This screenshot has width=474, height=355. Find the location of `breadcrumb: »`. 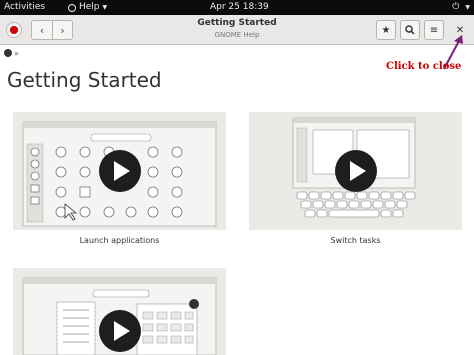

breadcrumb: » is located at coordinates (11, 53).